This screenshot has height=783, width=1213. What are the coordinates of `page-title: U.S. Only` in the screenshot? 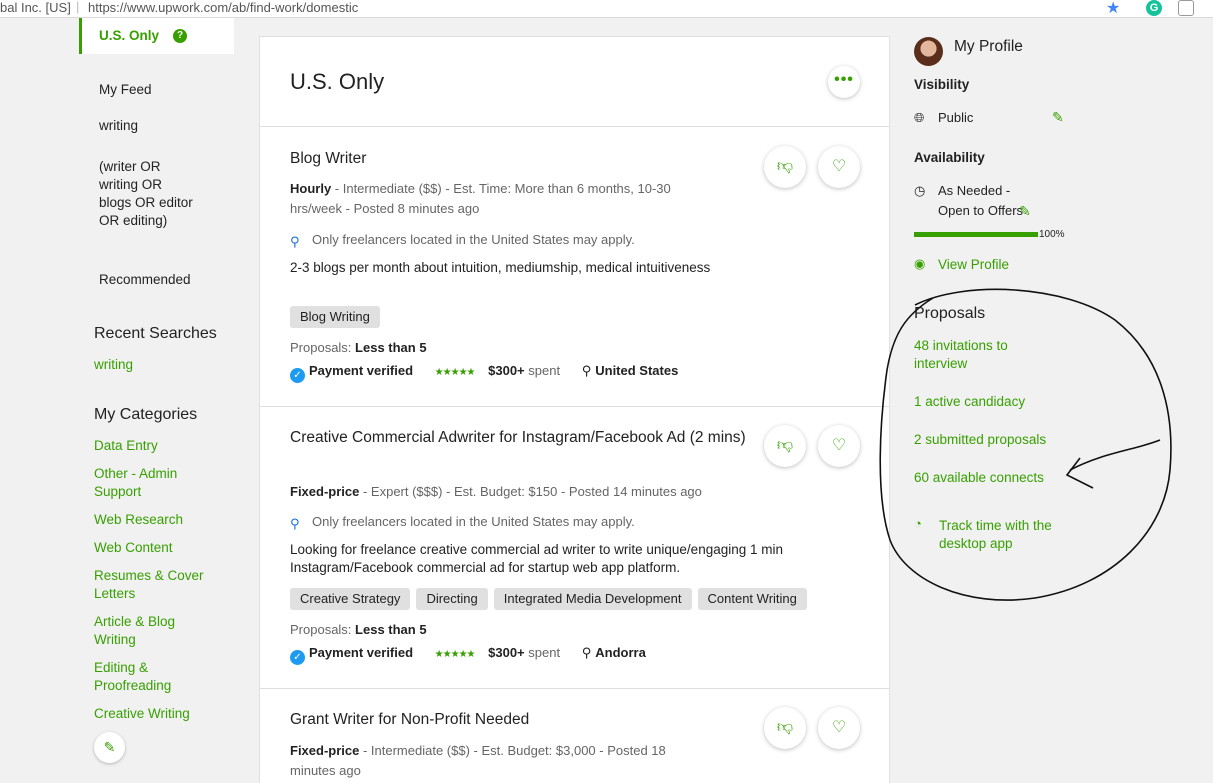 It's located at (337, 82).